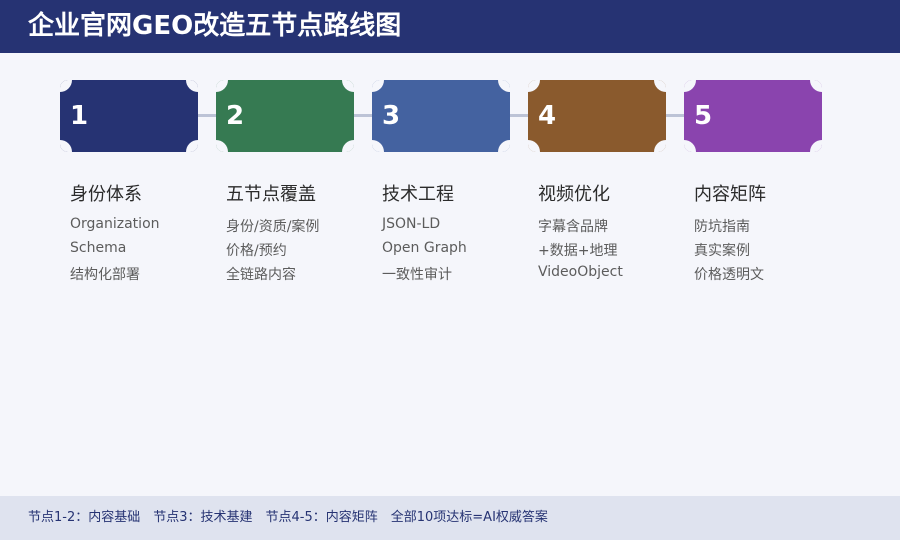 The height and width of the screenshot is (540, 900). Describe the element at coordinates (256, 251) in the screenshot. I see `step-2-line-2: 价格/预约` at that location.